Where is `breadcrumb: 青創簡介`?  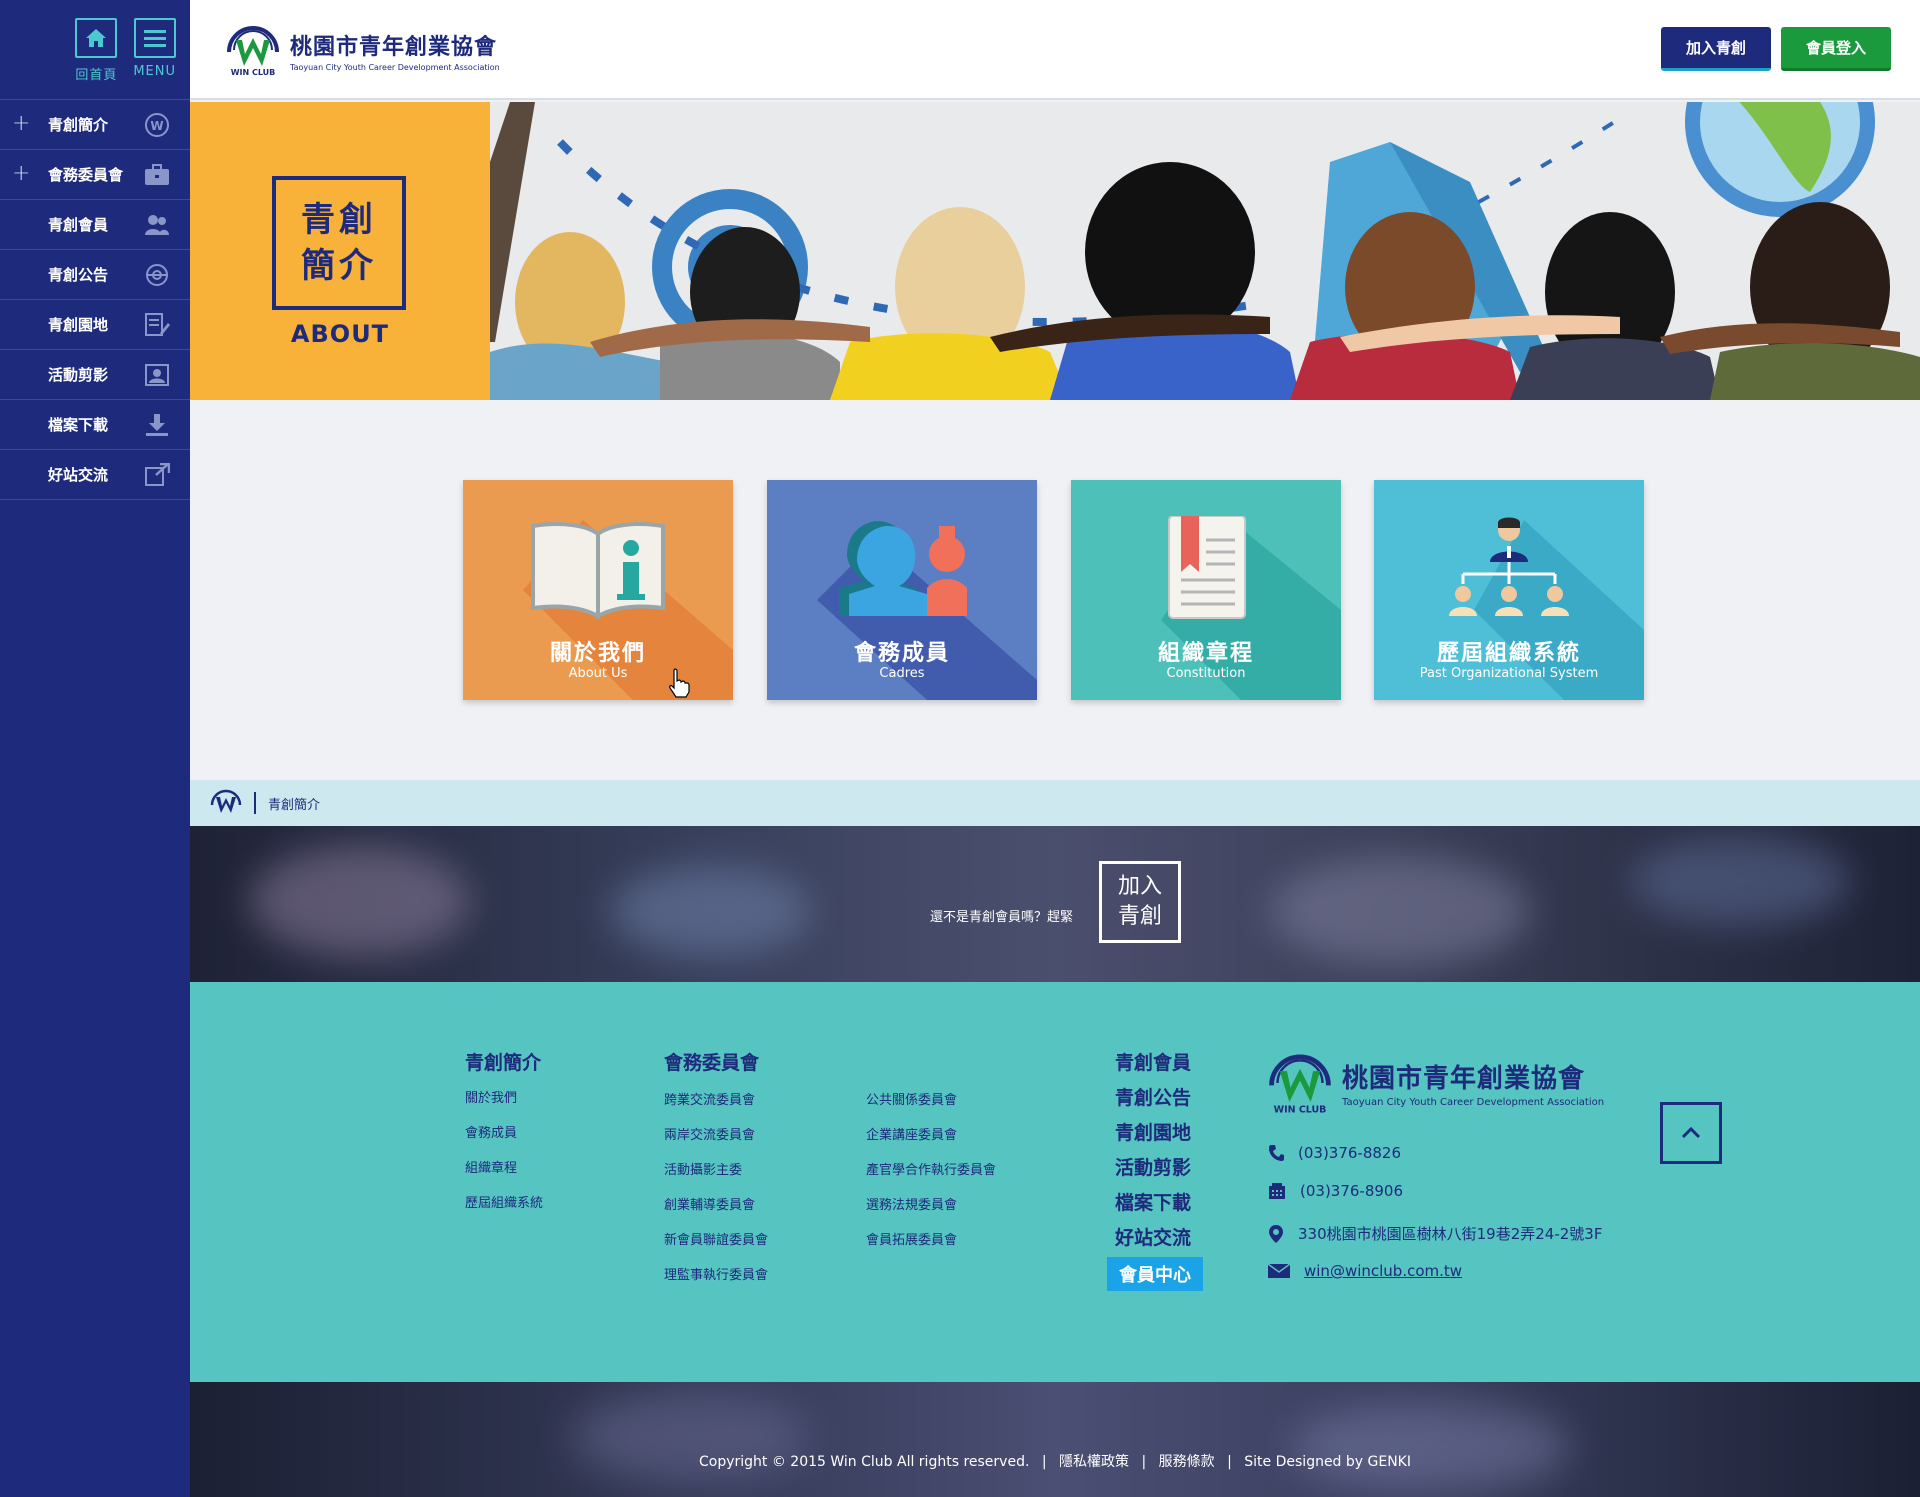 breadcrumb: 青創簡介 is located at coordinates (1055, 803).